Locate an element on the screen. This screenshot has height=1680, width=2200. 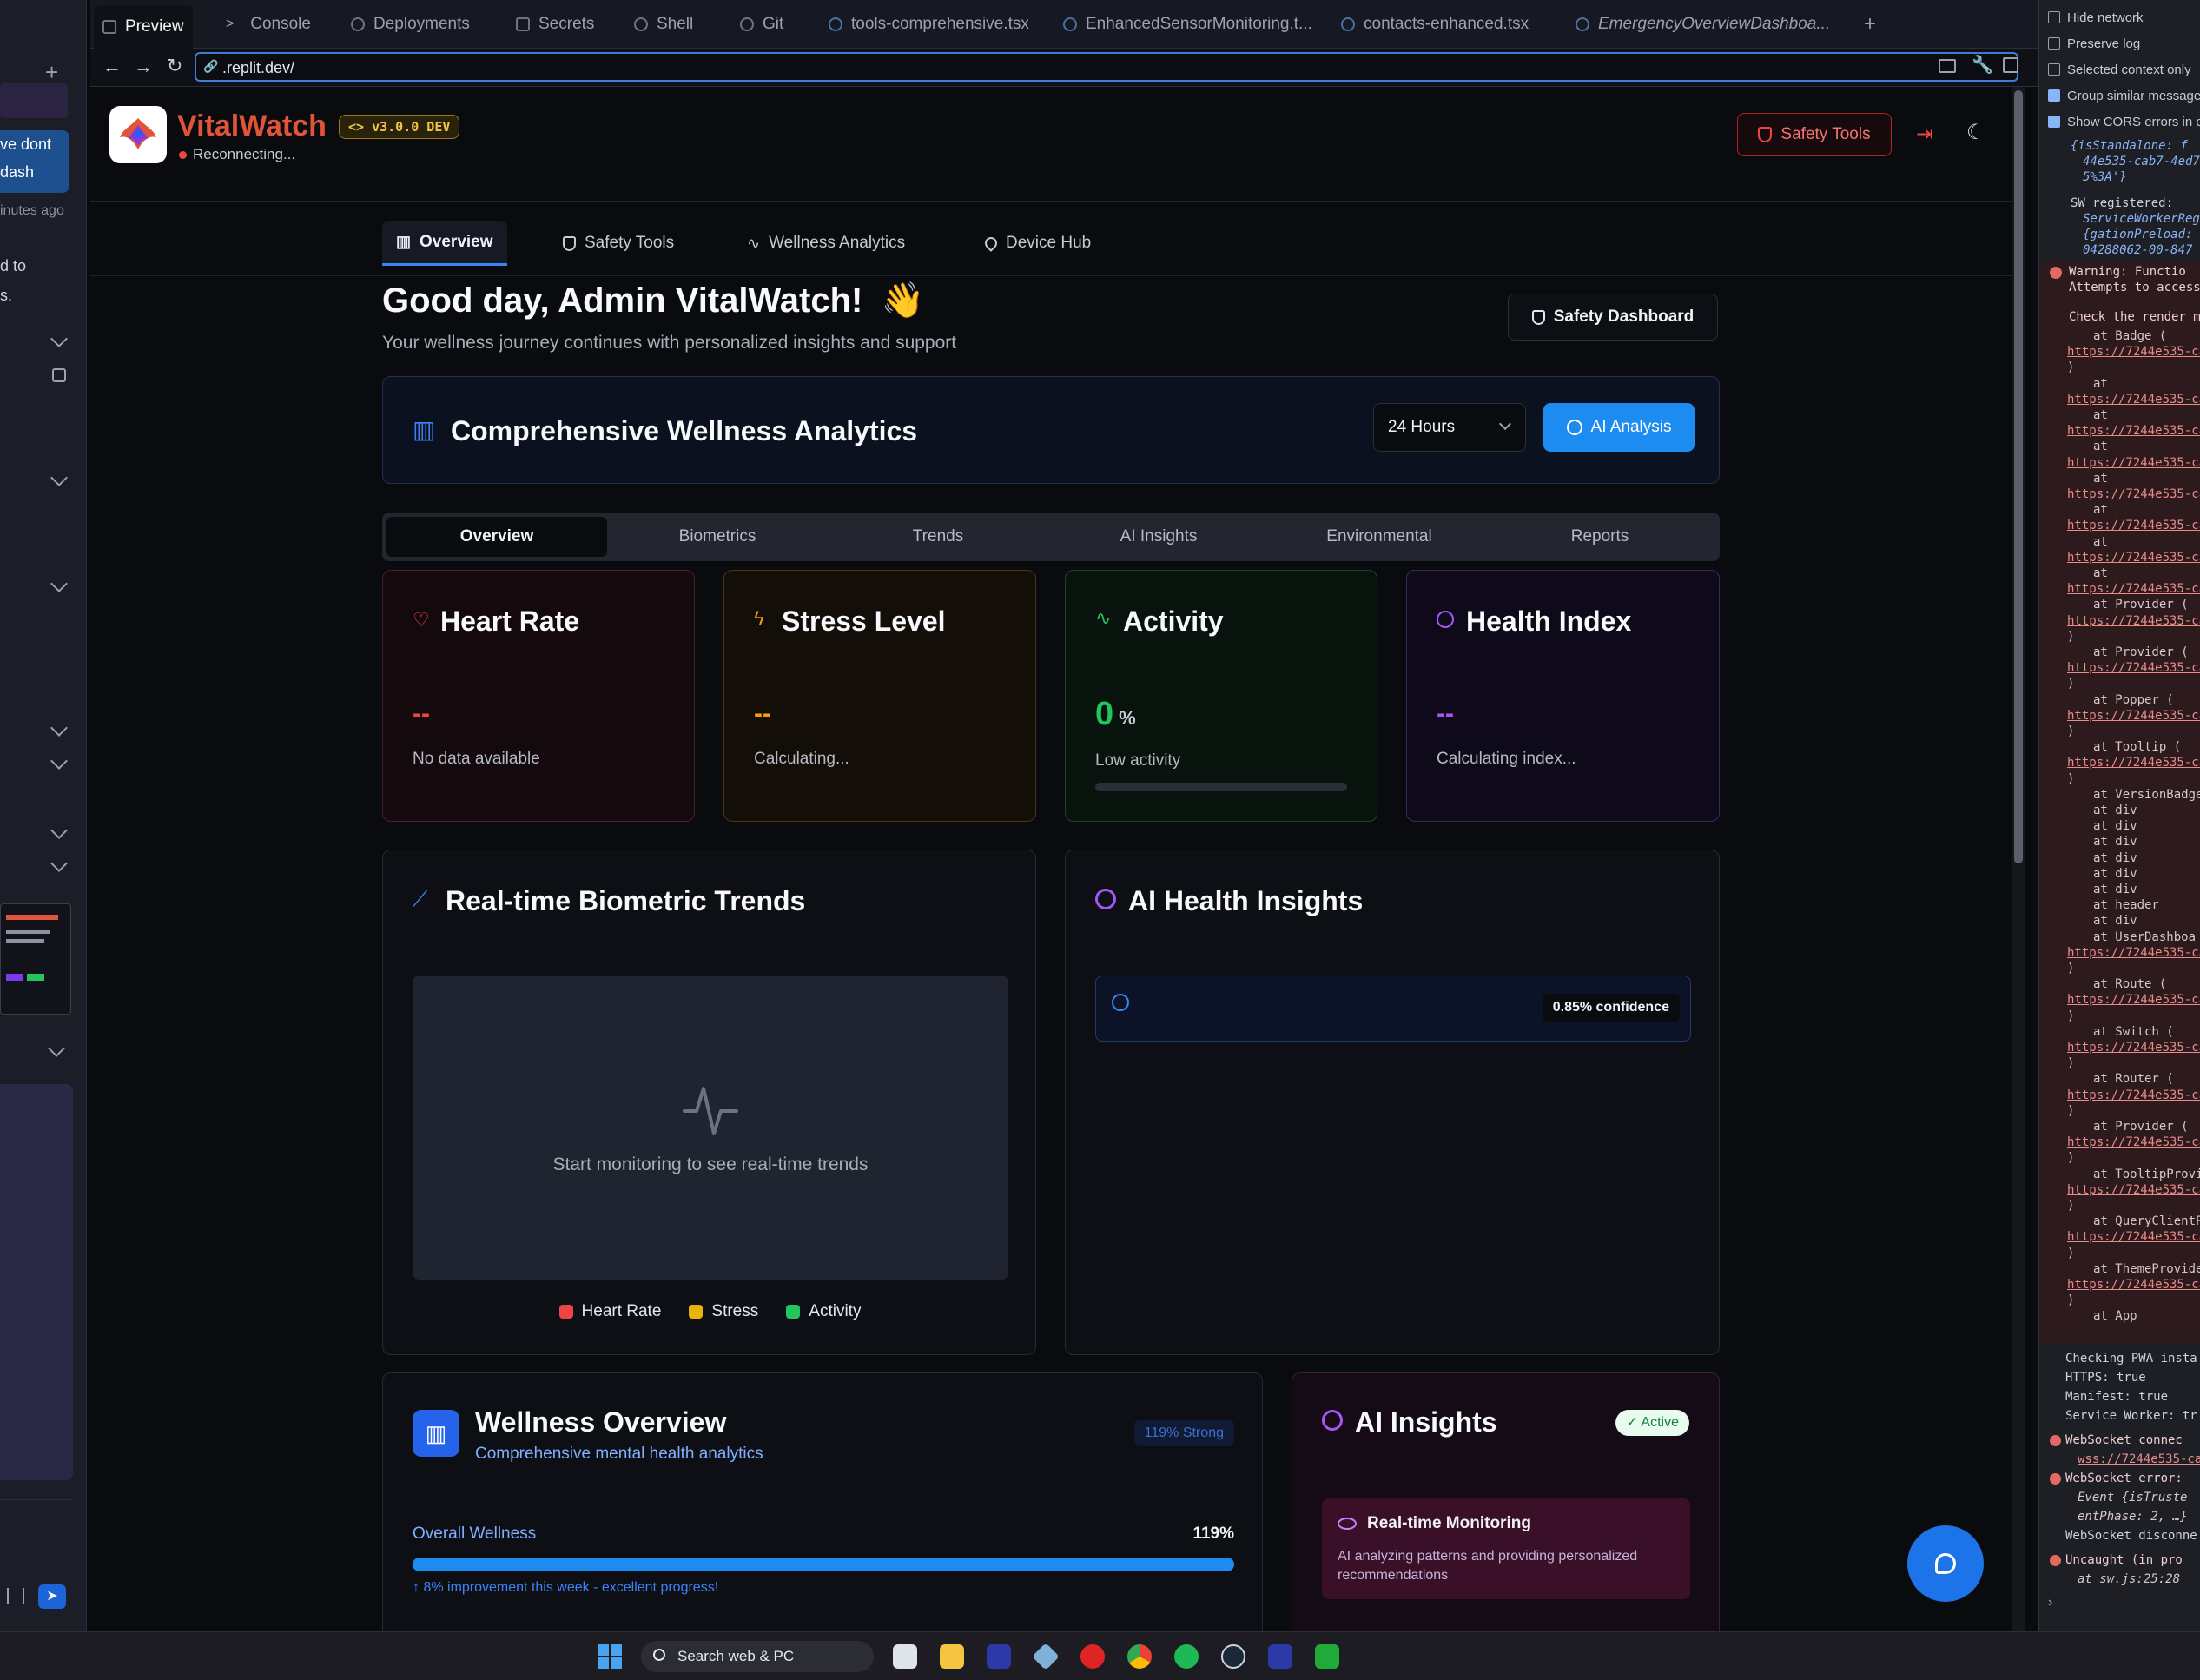
subtab-overview: Overview is located at coordinates (497, 537).